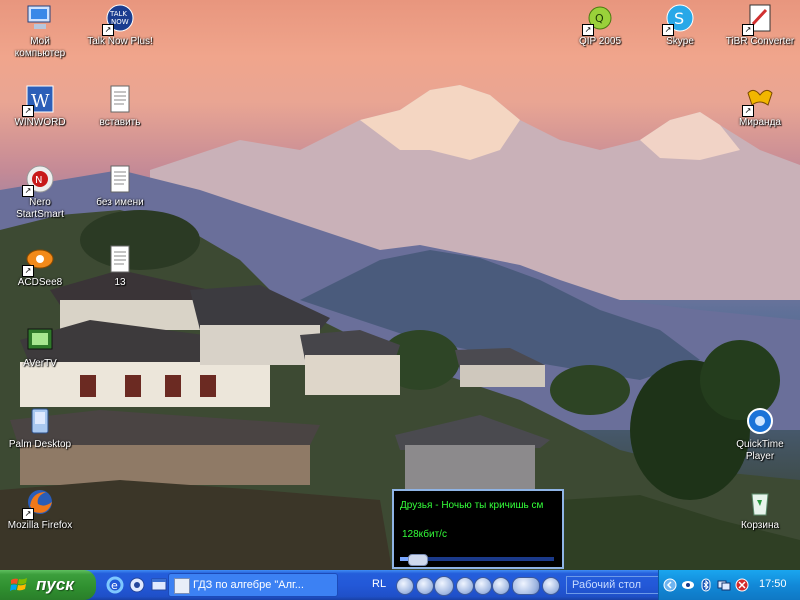 This screenshot has height=600, width=800. Describe the element at coordinates (120, 25) in the screenshot. I see `desktop-icon: TALK NOW ↗ Talk Now Plus!` at that location.